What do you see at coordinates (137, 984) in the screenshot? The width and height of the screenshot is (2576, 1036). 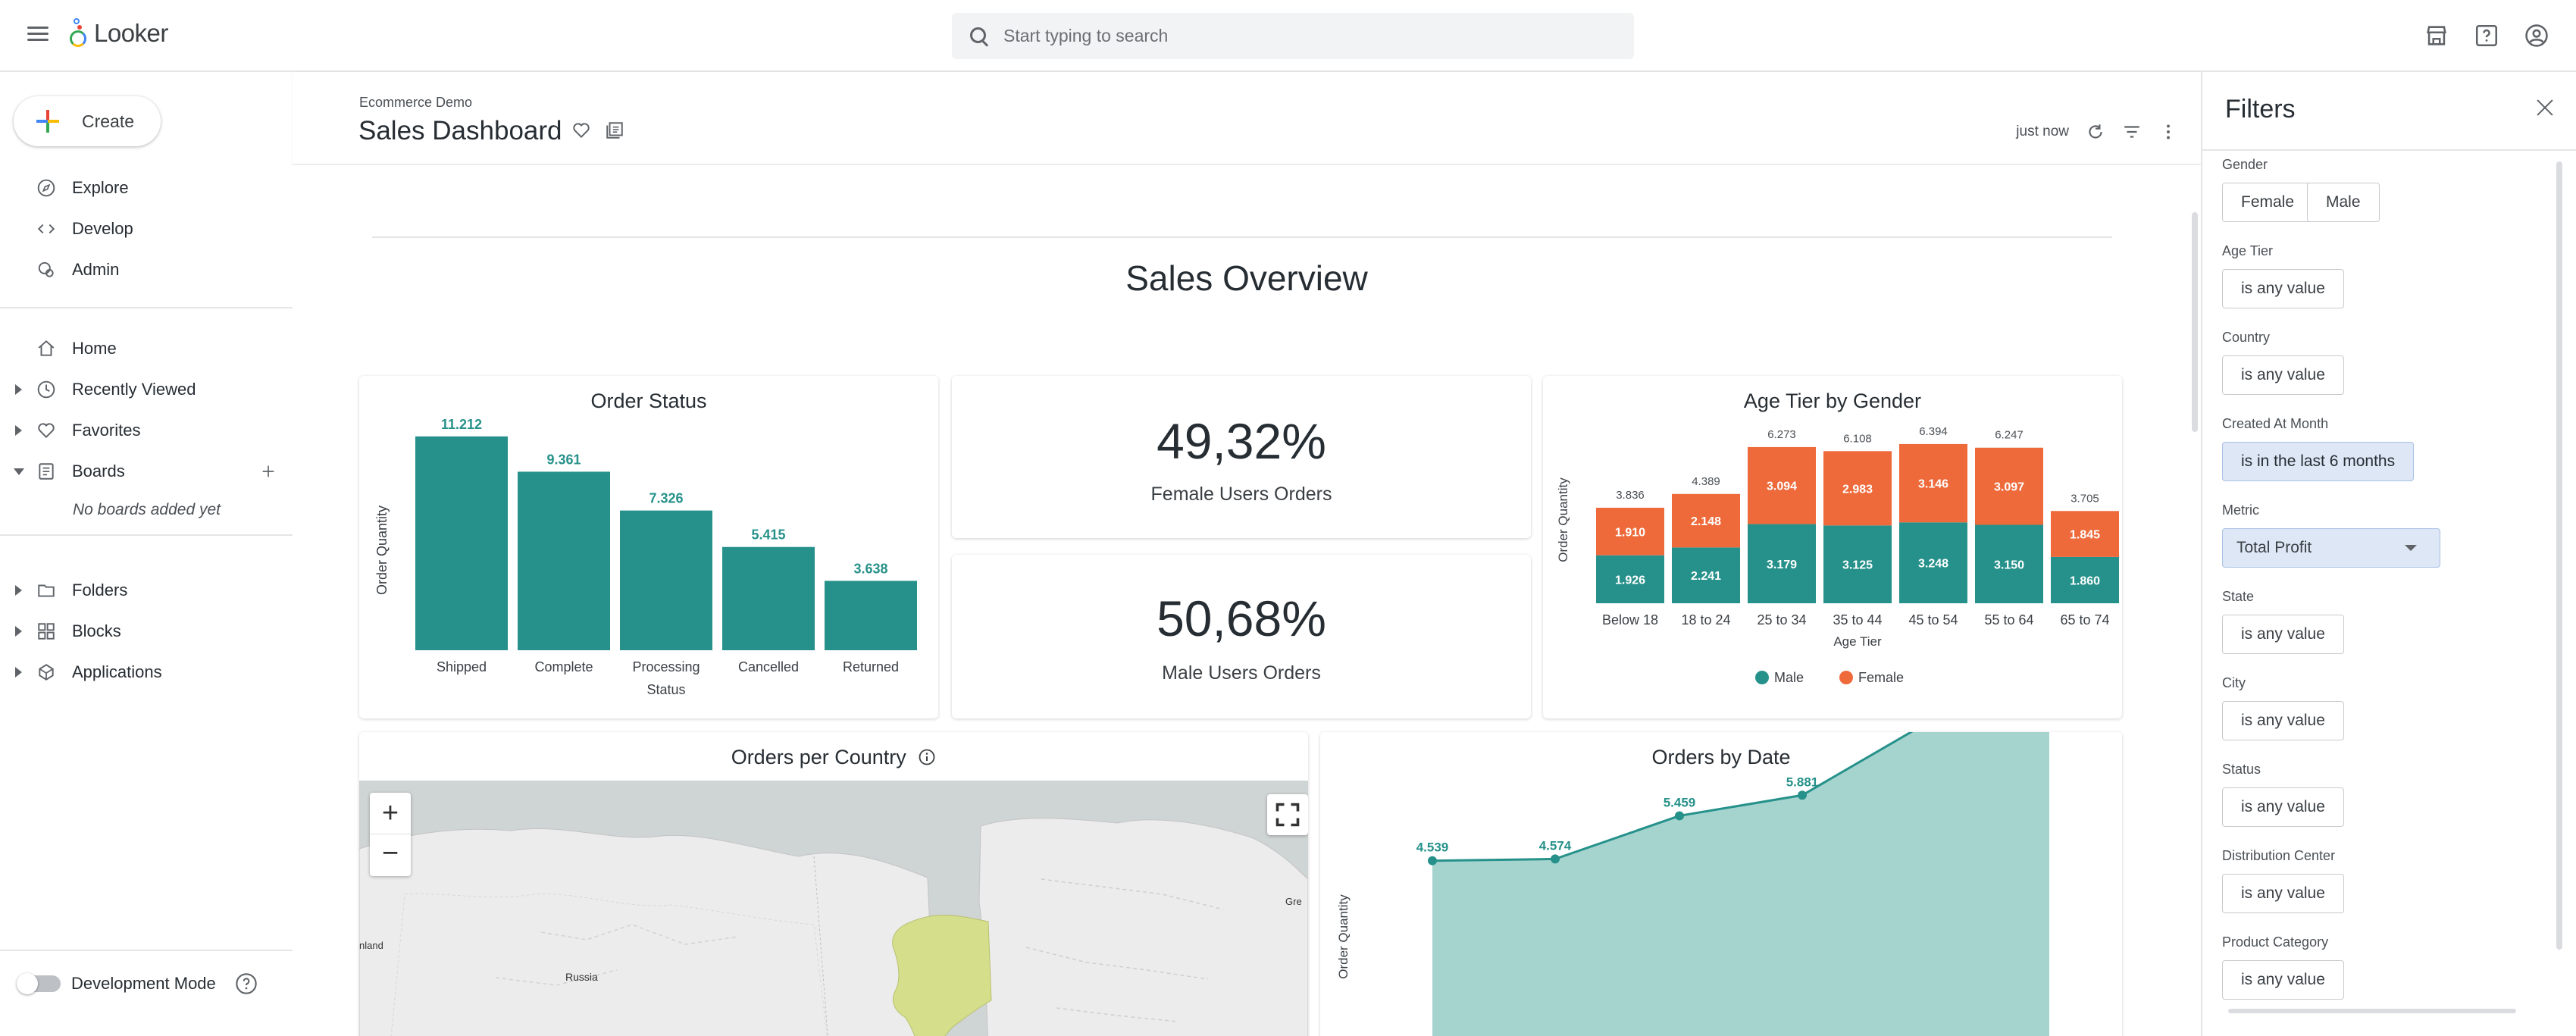 I see `development-mode-toggle: Development Mode` at bounding box center [137, 984].